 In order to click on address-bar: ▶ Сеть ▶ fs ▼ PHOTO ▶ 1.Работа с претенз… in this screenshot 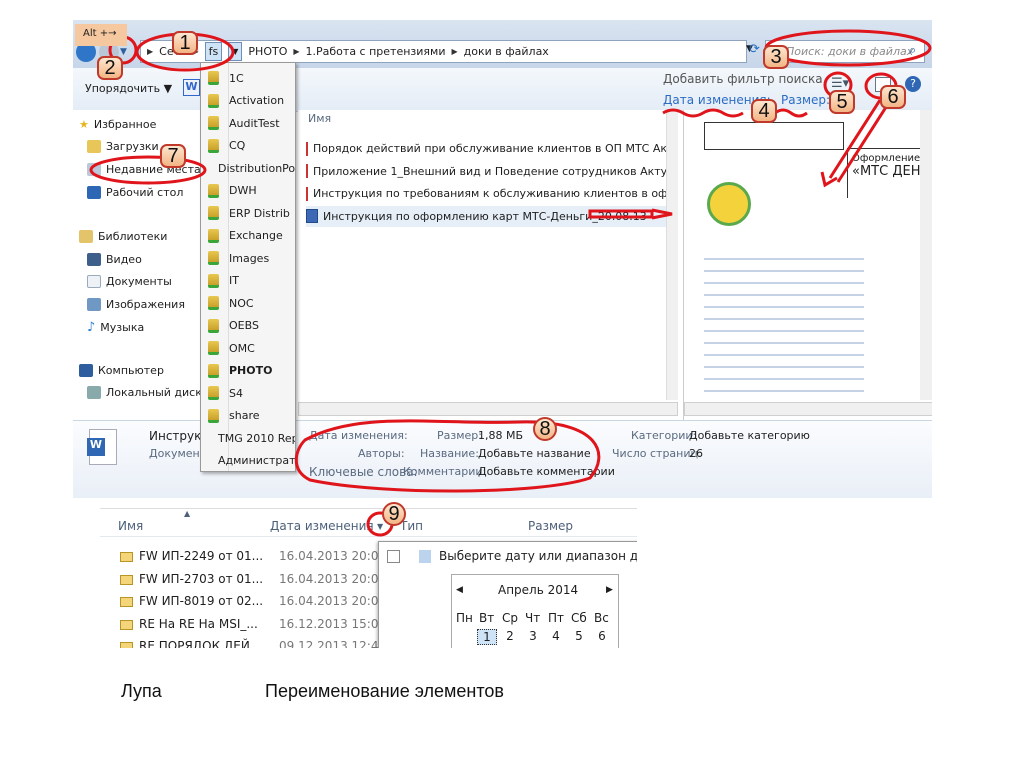, I will do `click(443, 51)`.